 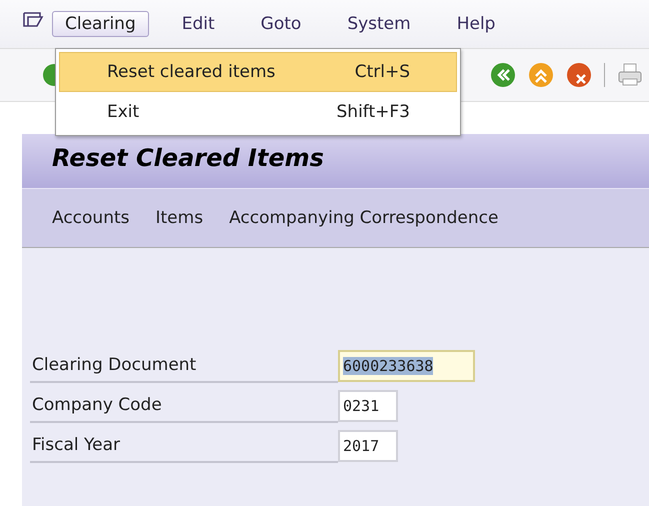 I want to click on back-icon, so click(x=503, y=75).